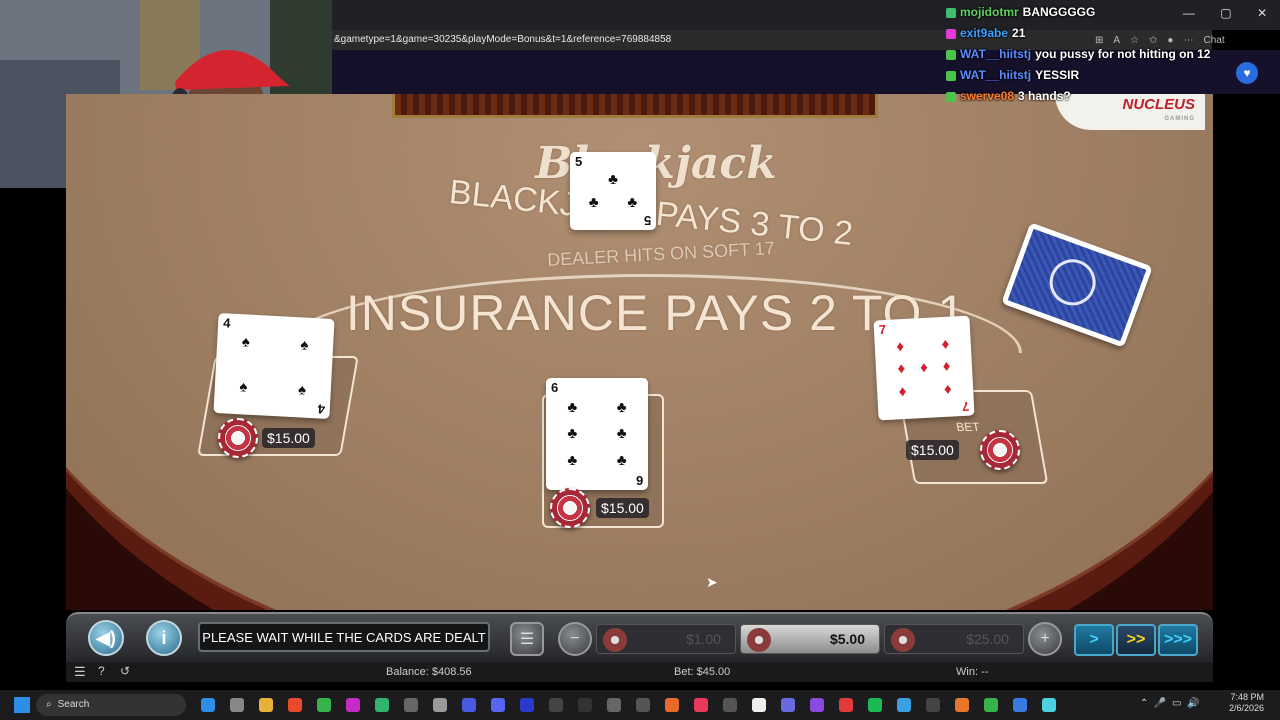 Image resolution: width=1280 pixels, height=720 pixels. I want to click on settings-icon, so click(237, 705).